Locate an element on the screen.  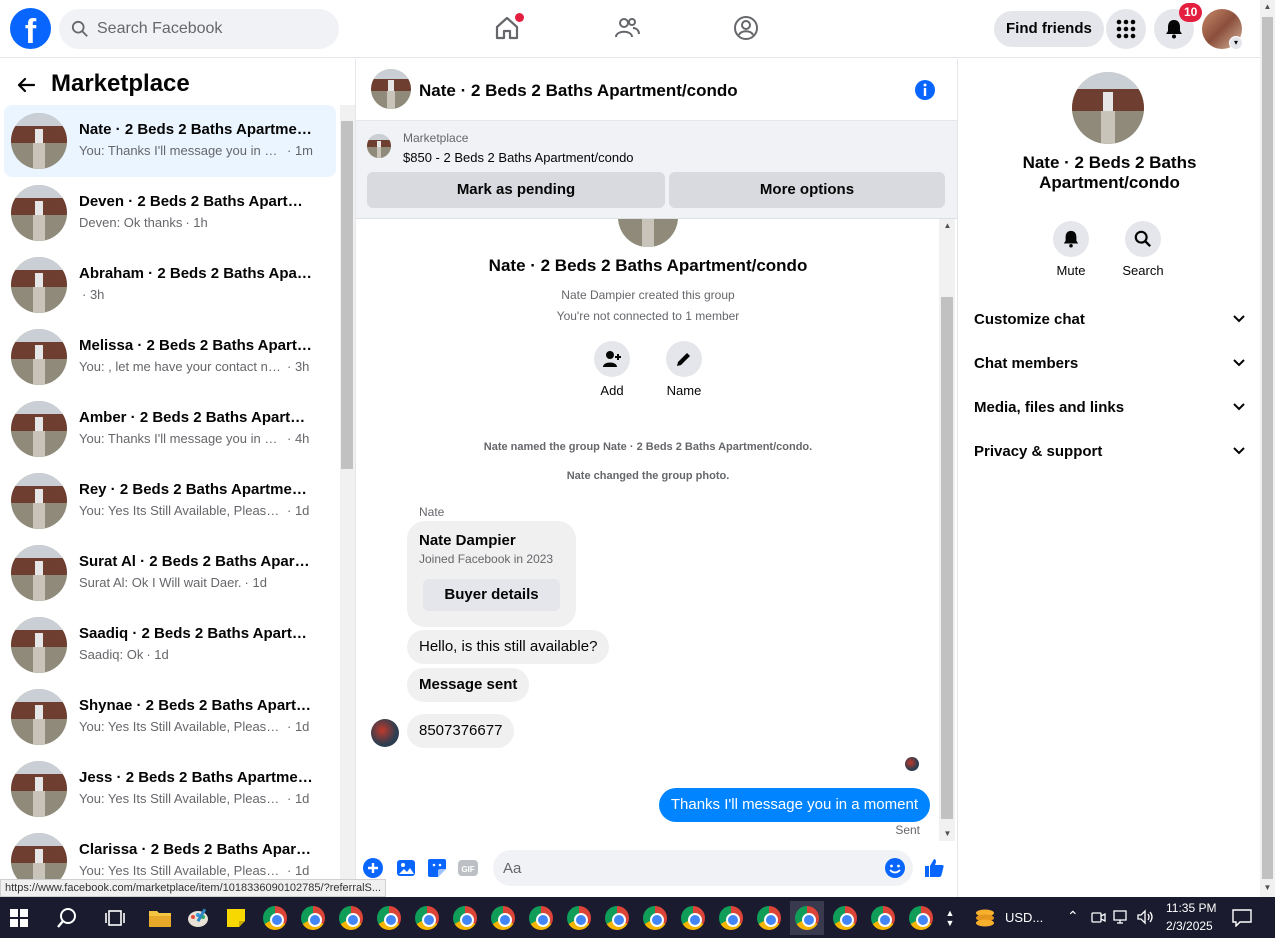
gif-icon: GIF is located at coordinates (468, 868).